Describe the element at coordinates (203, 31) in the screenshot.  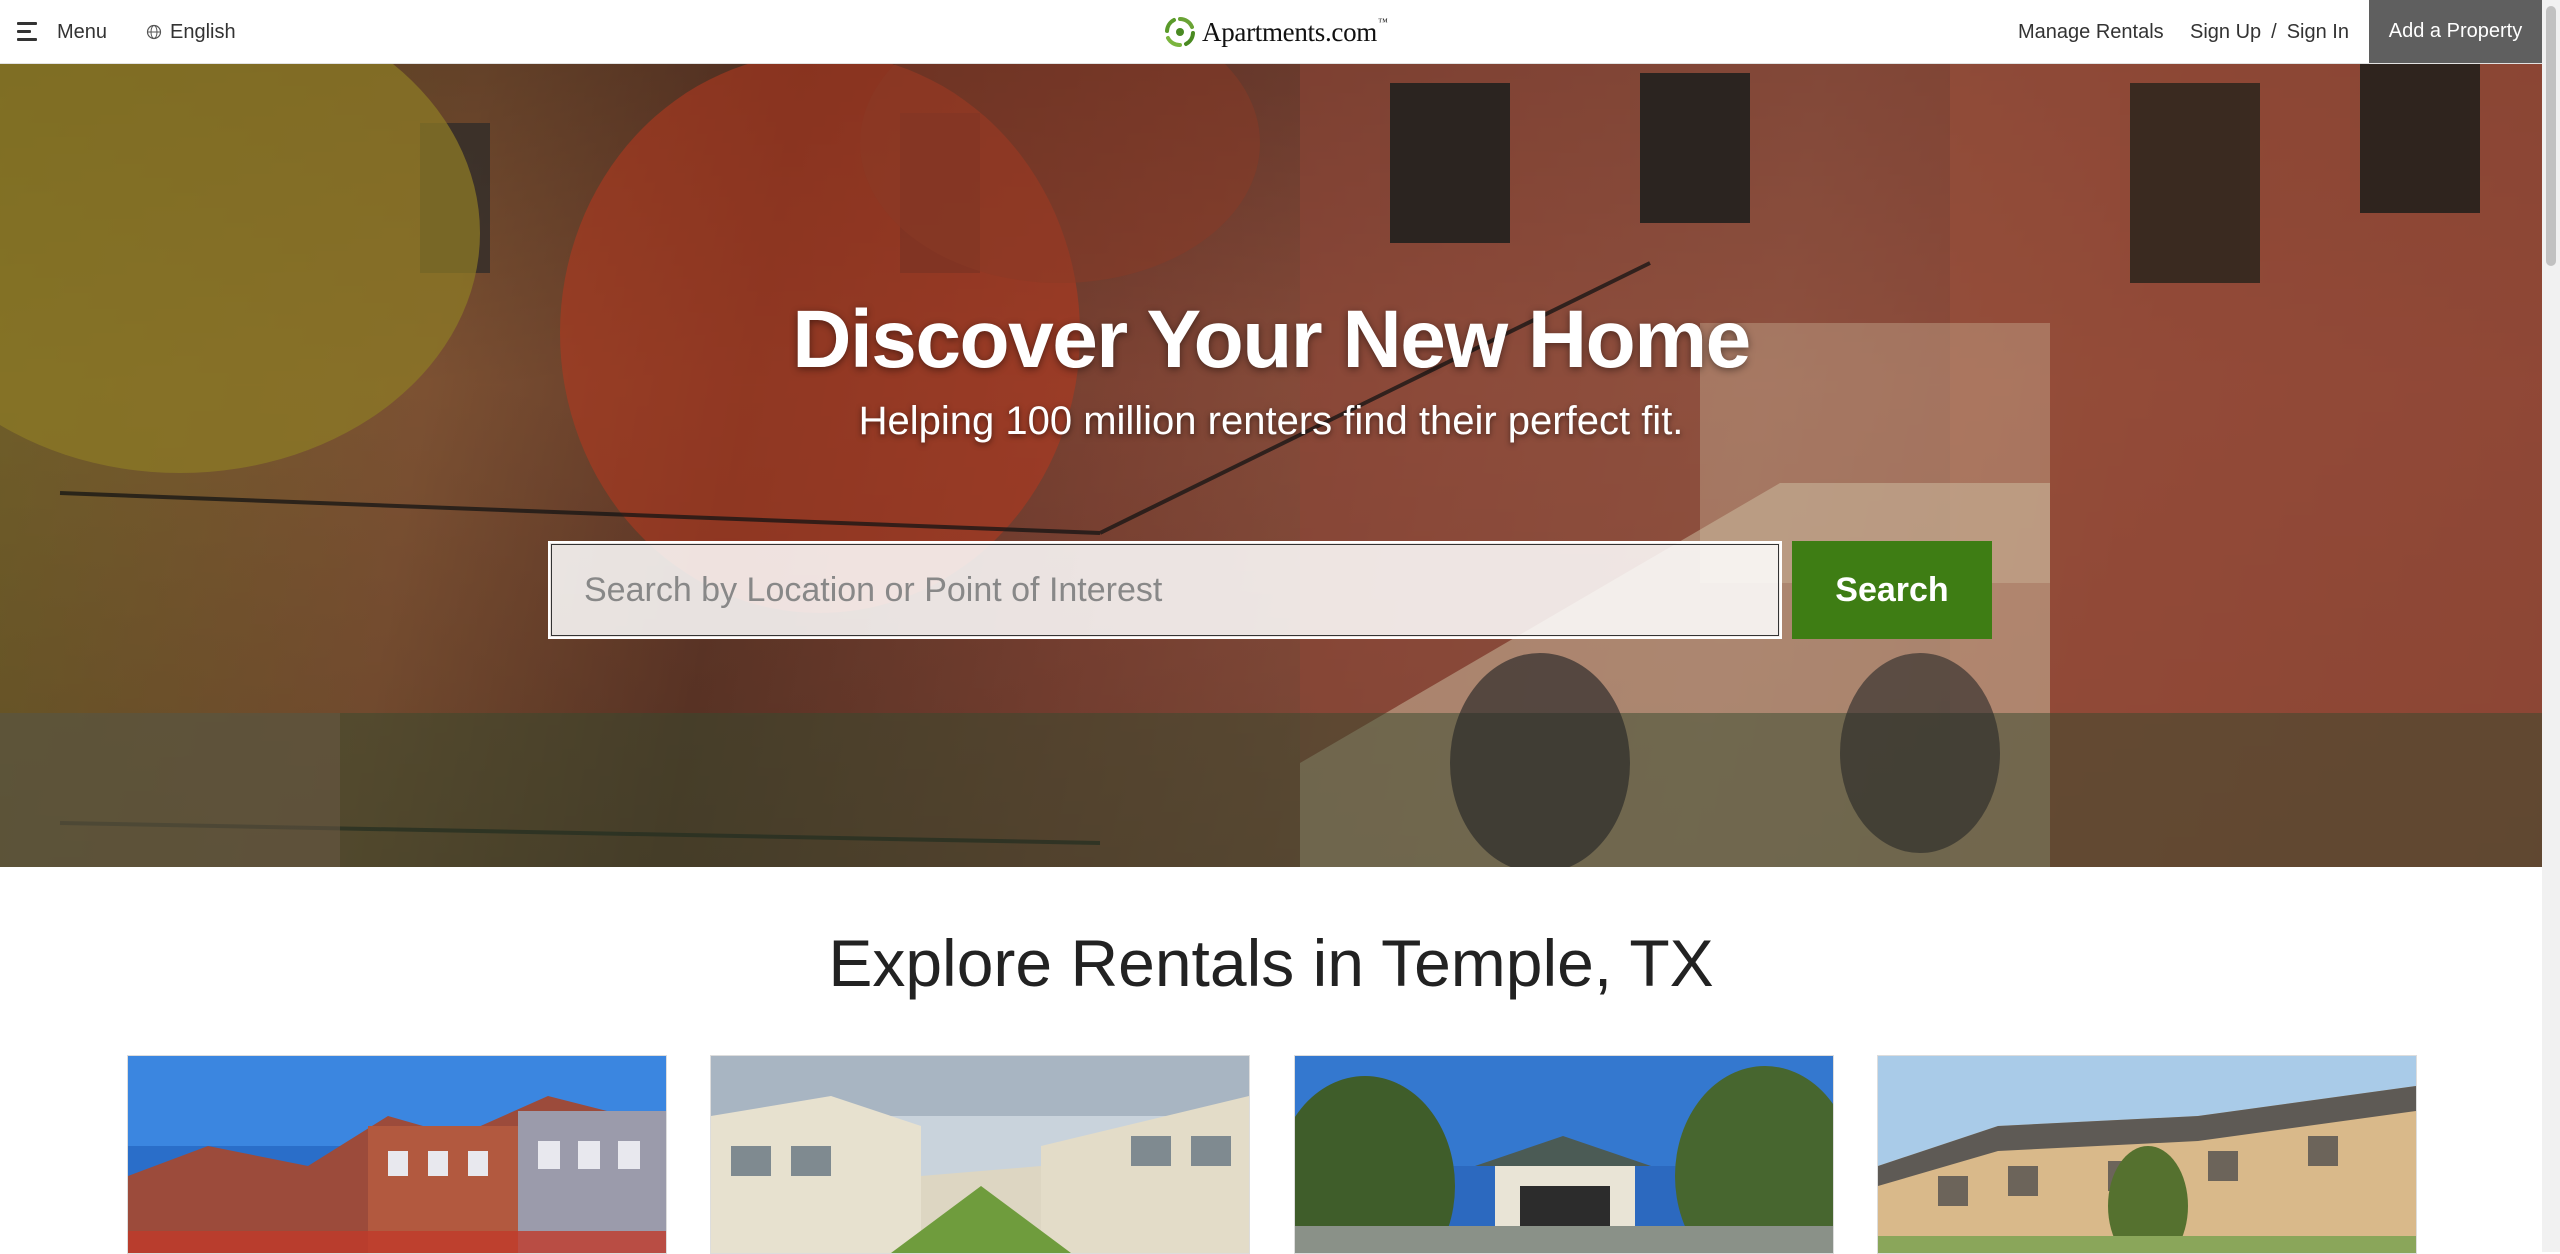
I see `language-label: English` at that location.